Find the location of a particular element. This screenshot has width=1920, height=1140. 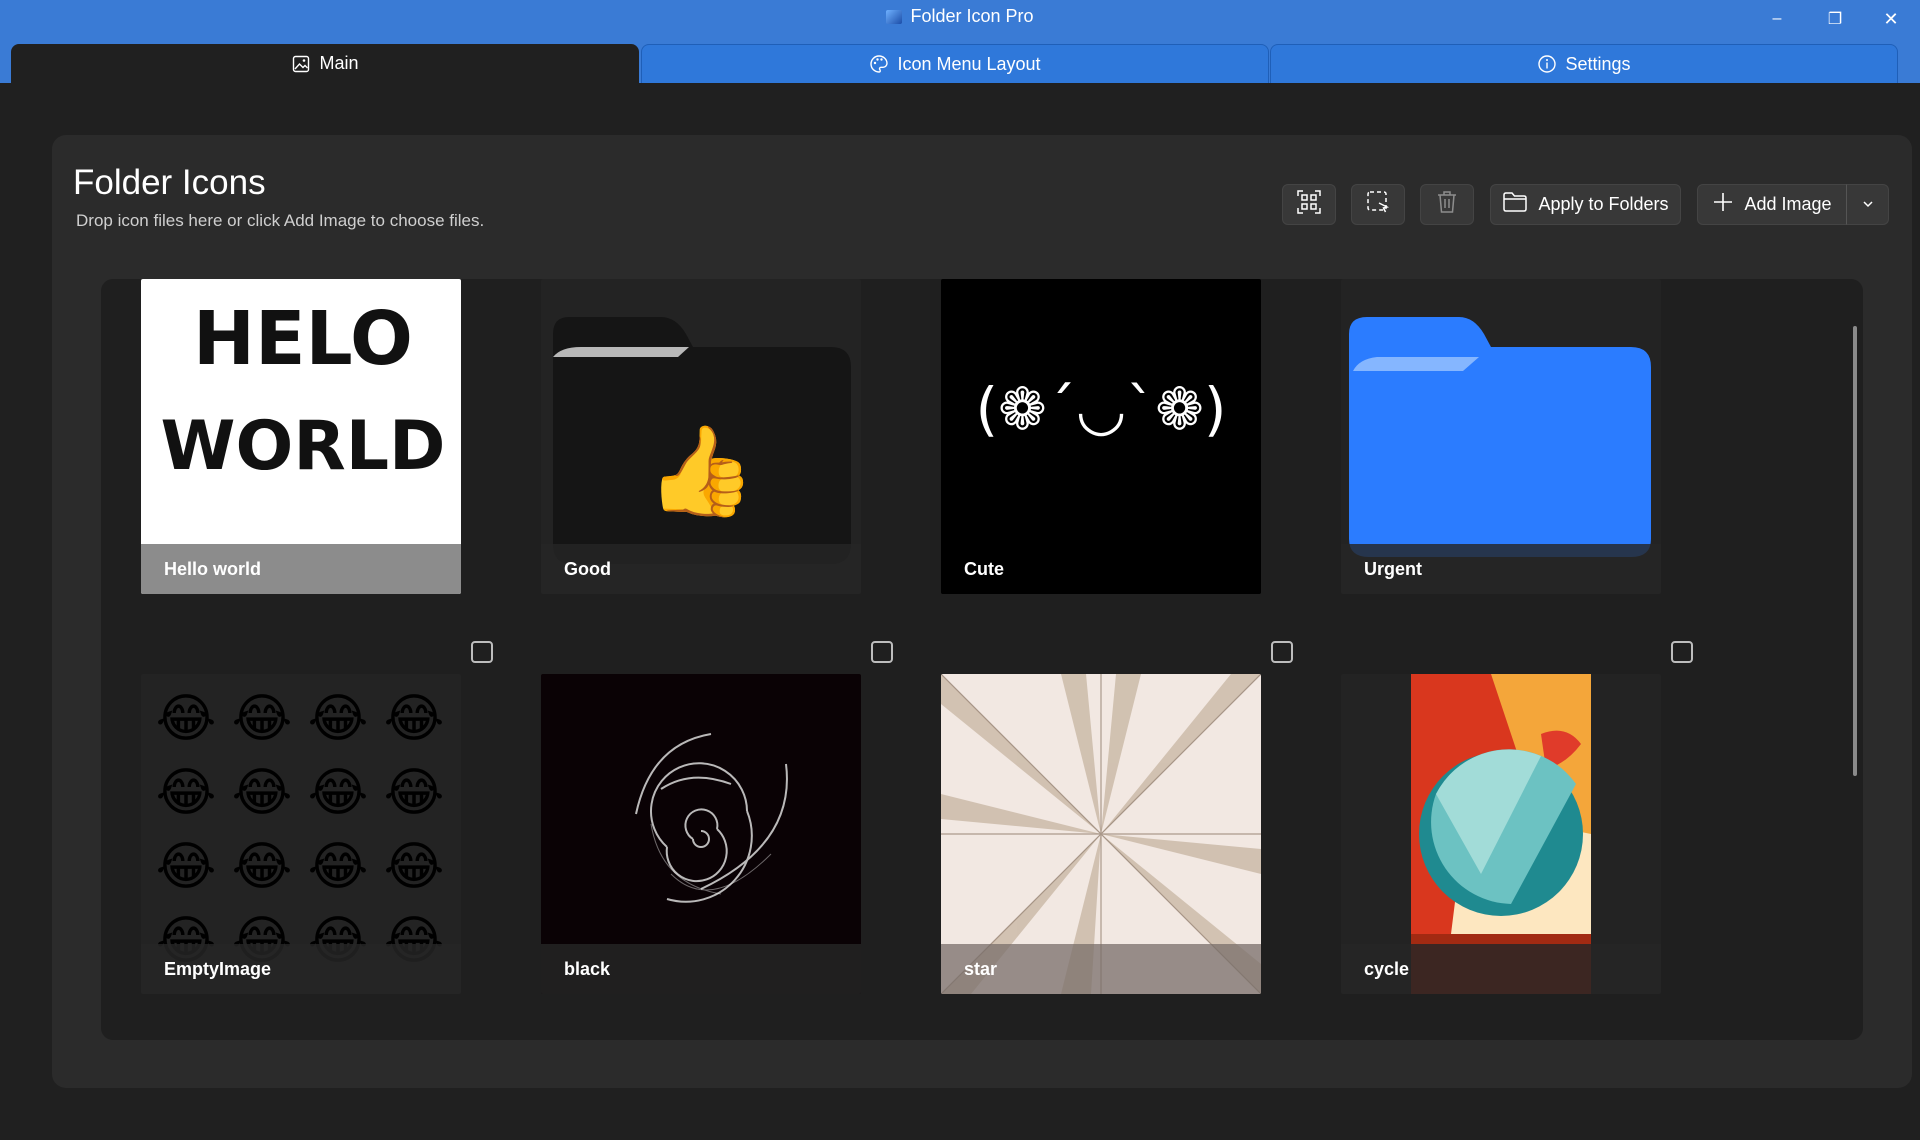

add-image-button: Add Image is located at coordinates (1772, 204).